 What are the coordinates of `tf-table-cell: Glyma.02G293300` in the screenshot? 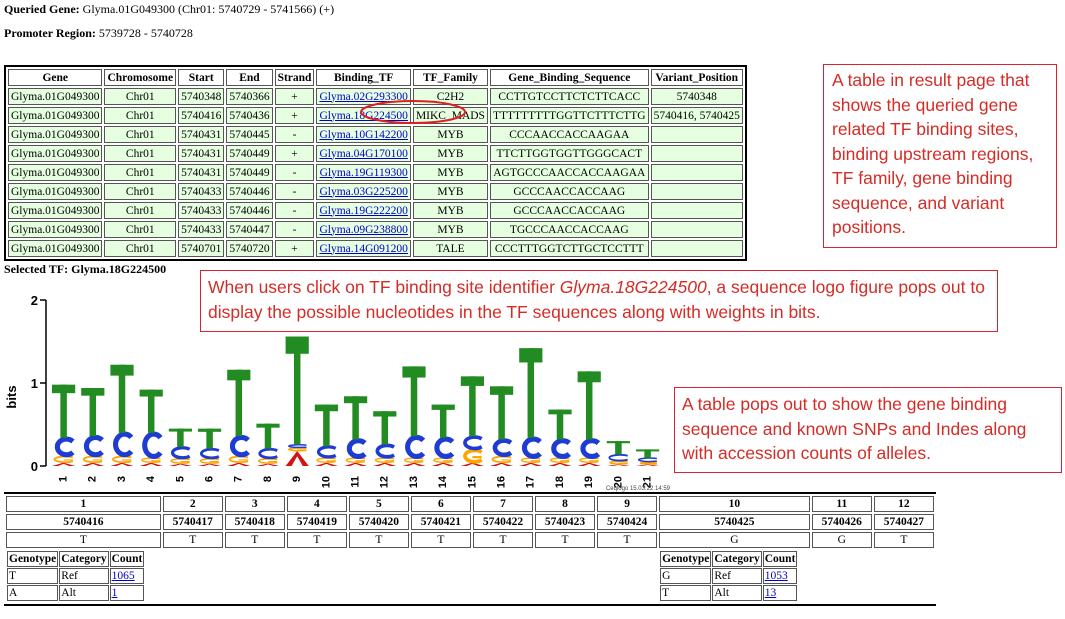 It's located at (363, 96).